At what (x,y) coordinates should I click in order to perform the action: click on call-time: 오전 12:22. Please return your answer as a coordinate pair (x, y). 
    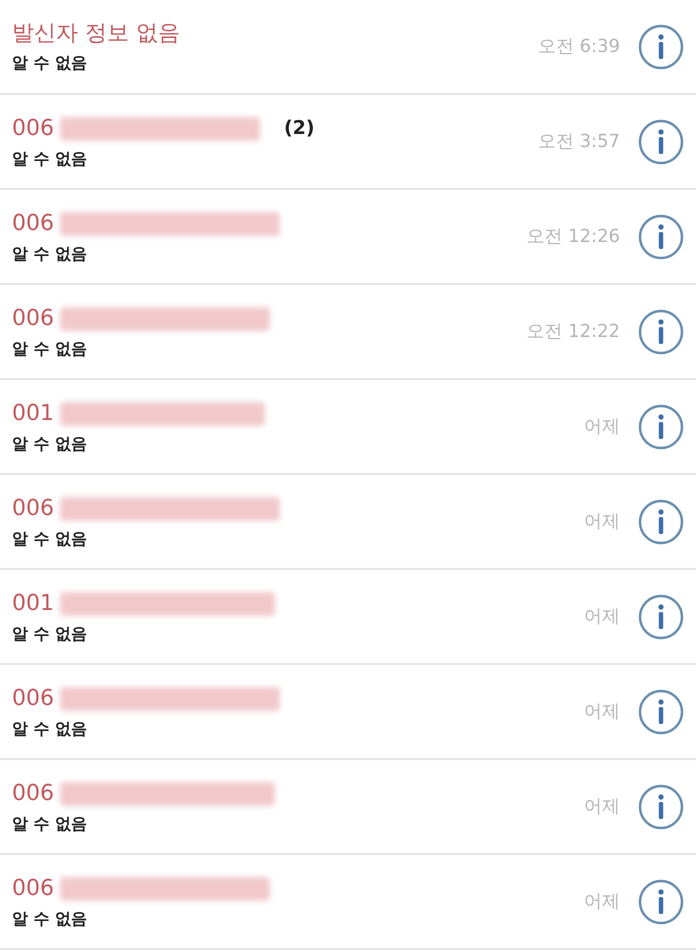
    Looking at the image, I should click on (573, 332).